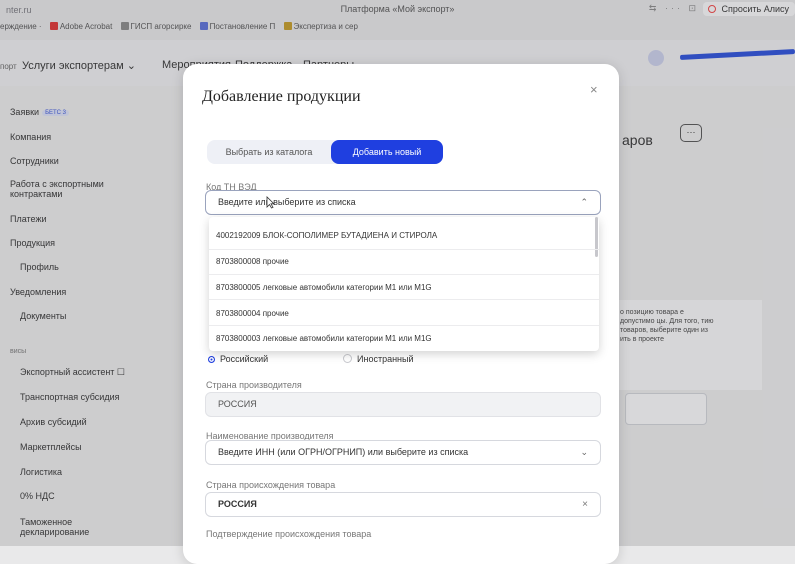  I want to click on radio-checked-icon, so click(211, 359).